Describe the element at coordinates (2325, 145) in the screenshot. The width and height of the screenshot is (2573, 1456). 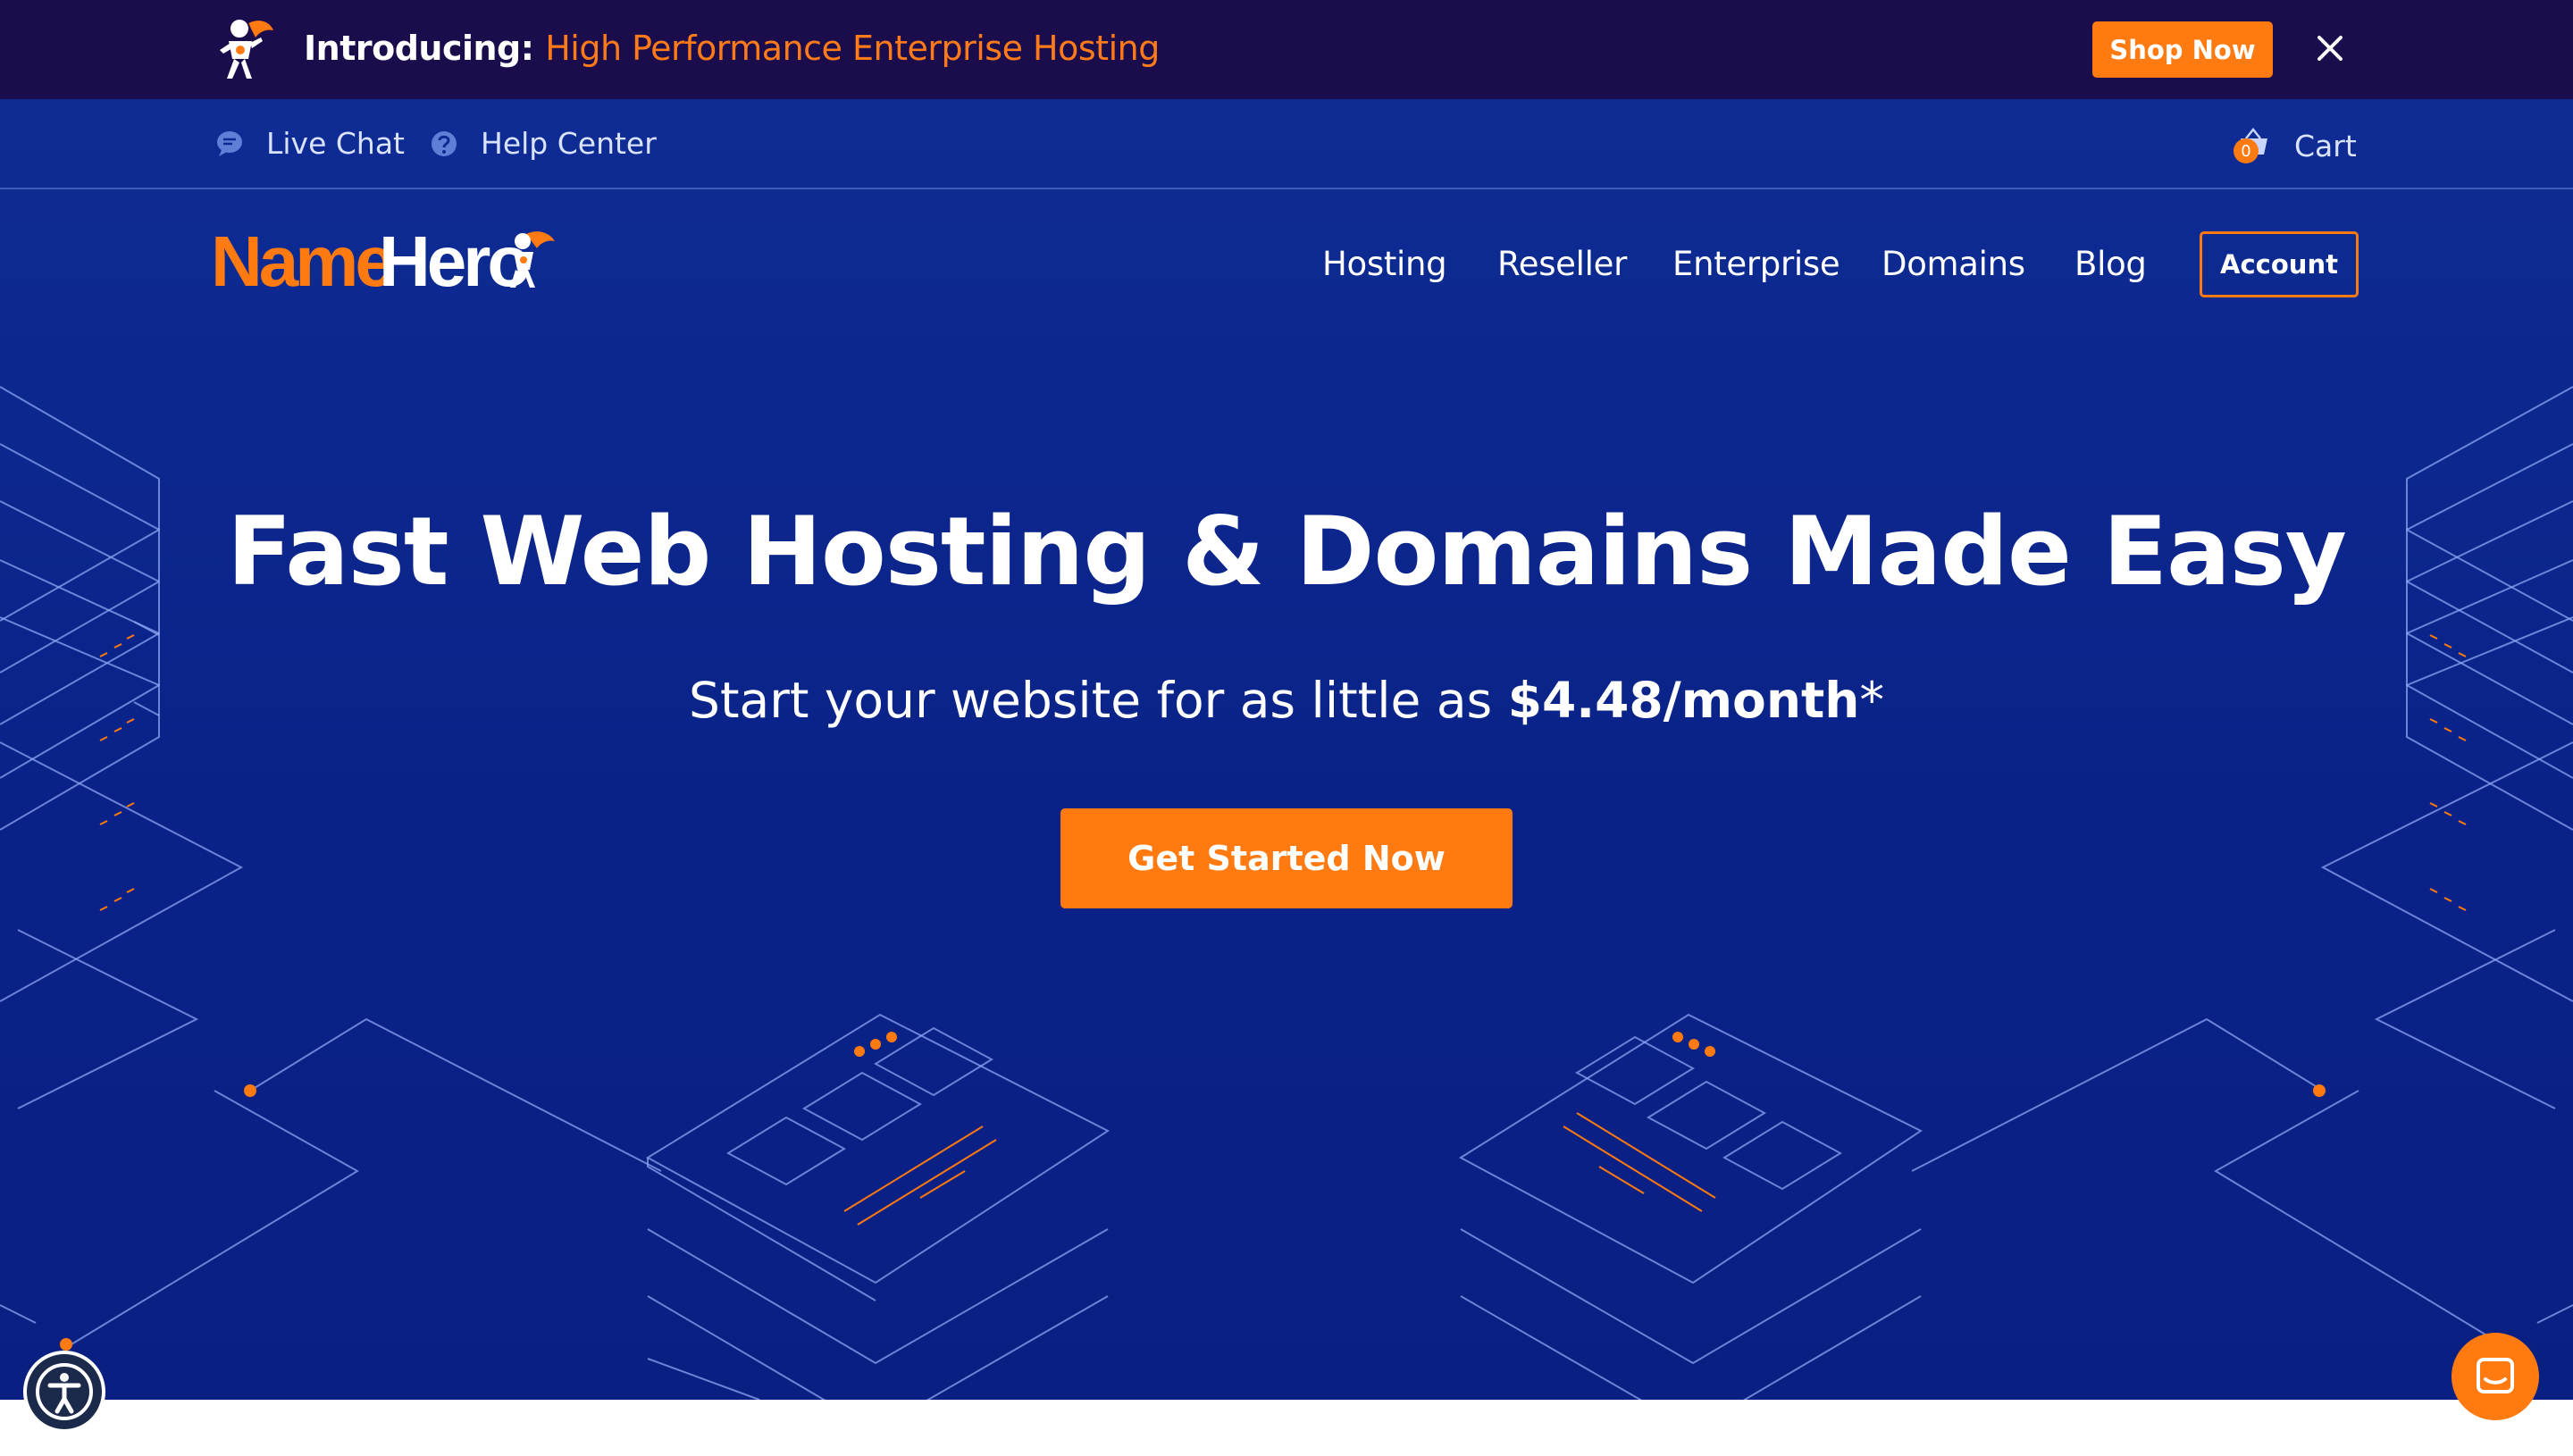
I see `cart-label: Cart` at that location.